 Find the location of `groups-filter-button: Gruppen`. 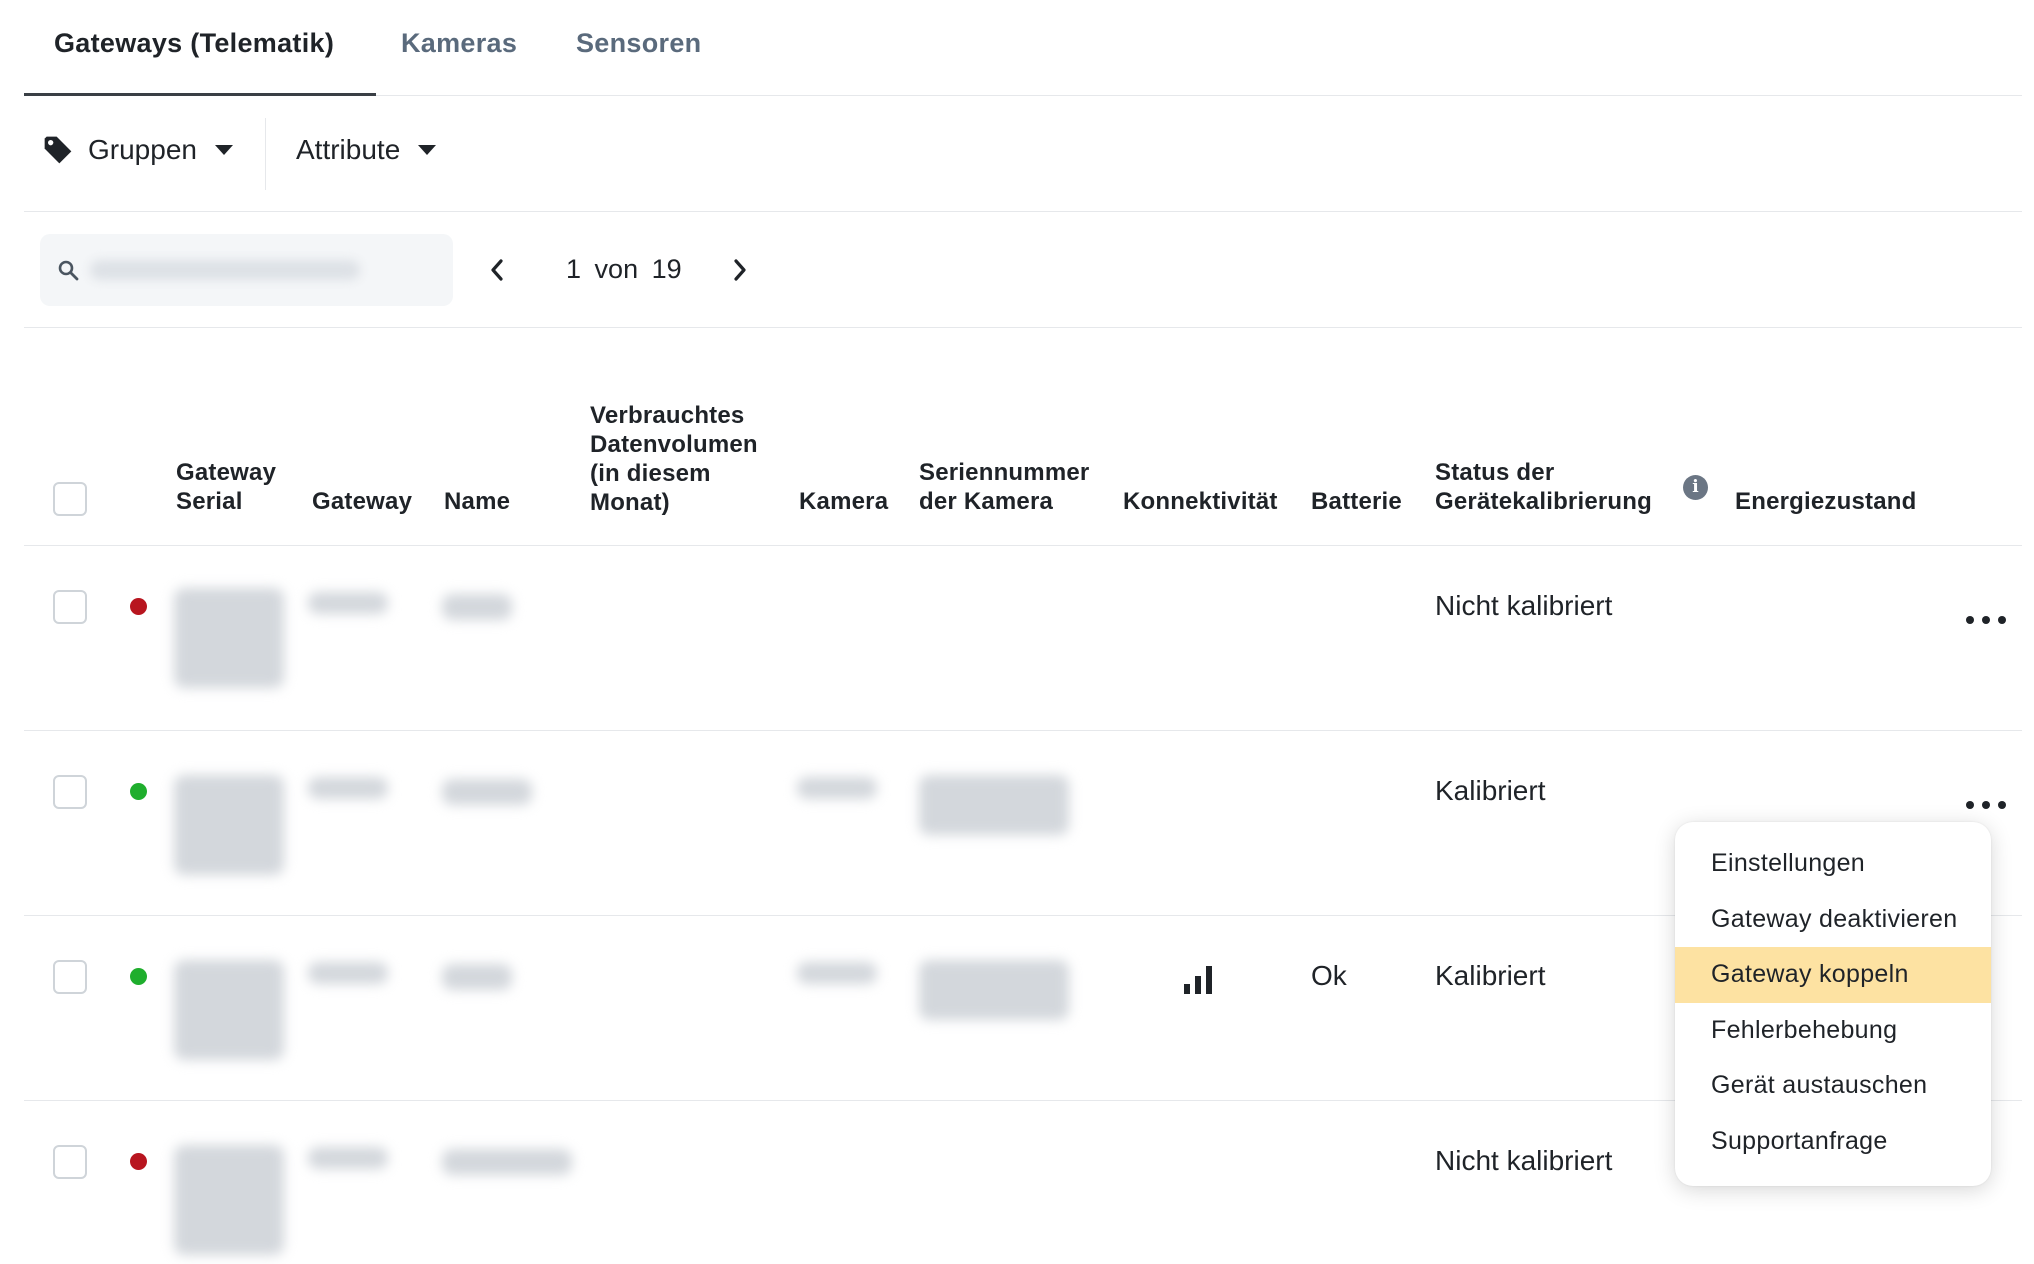

groups-filter-button: Gruppen is located at coordinates (137, 150).